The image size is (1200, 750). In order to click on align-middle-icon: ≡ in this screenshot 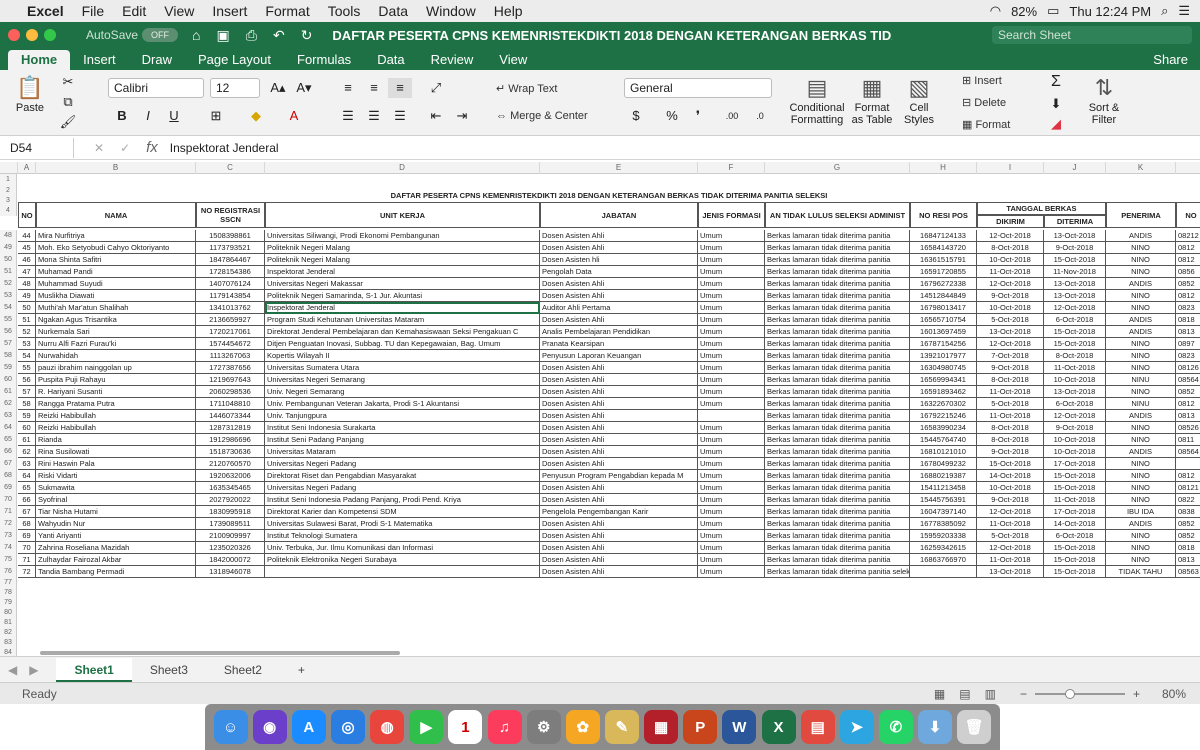, I will do `click(374, 88)`.